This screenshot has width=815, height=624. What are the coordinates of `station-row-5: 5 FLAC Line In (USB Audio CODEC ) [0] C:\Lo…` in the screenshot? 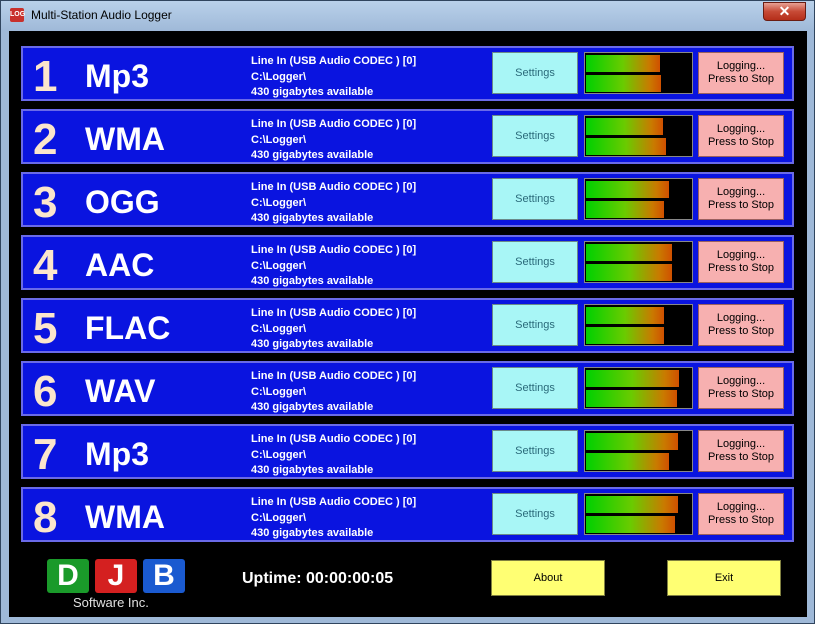 It's located at (407, 325).